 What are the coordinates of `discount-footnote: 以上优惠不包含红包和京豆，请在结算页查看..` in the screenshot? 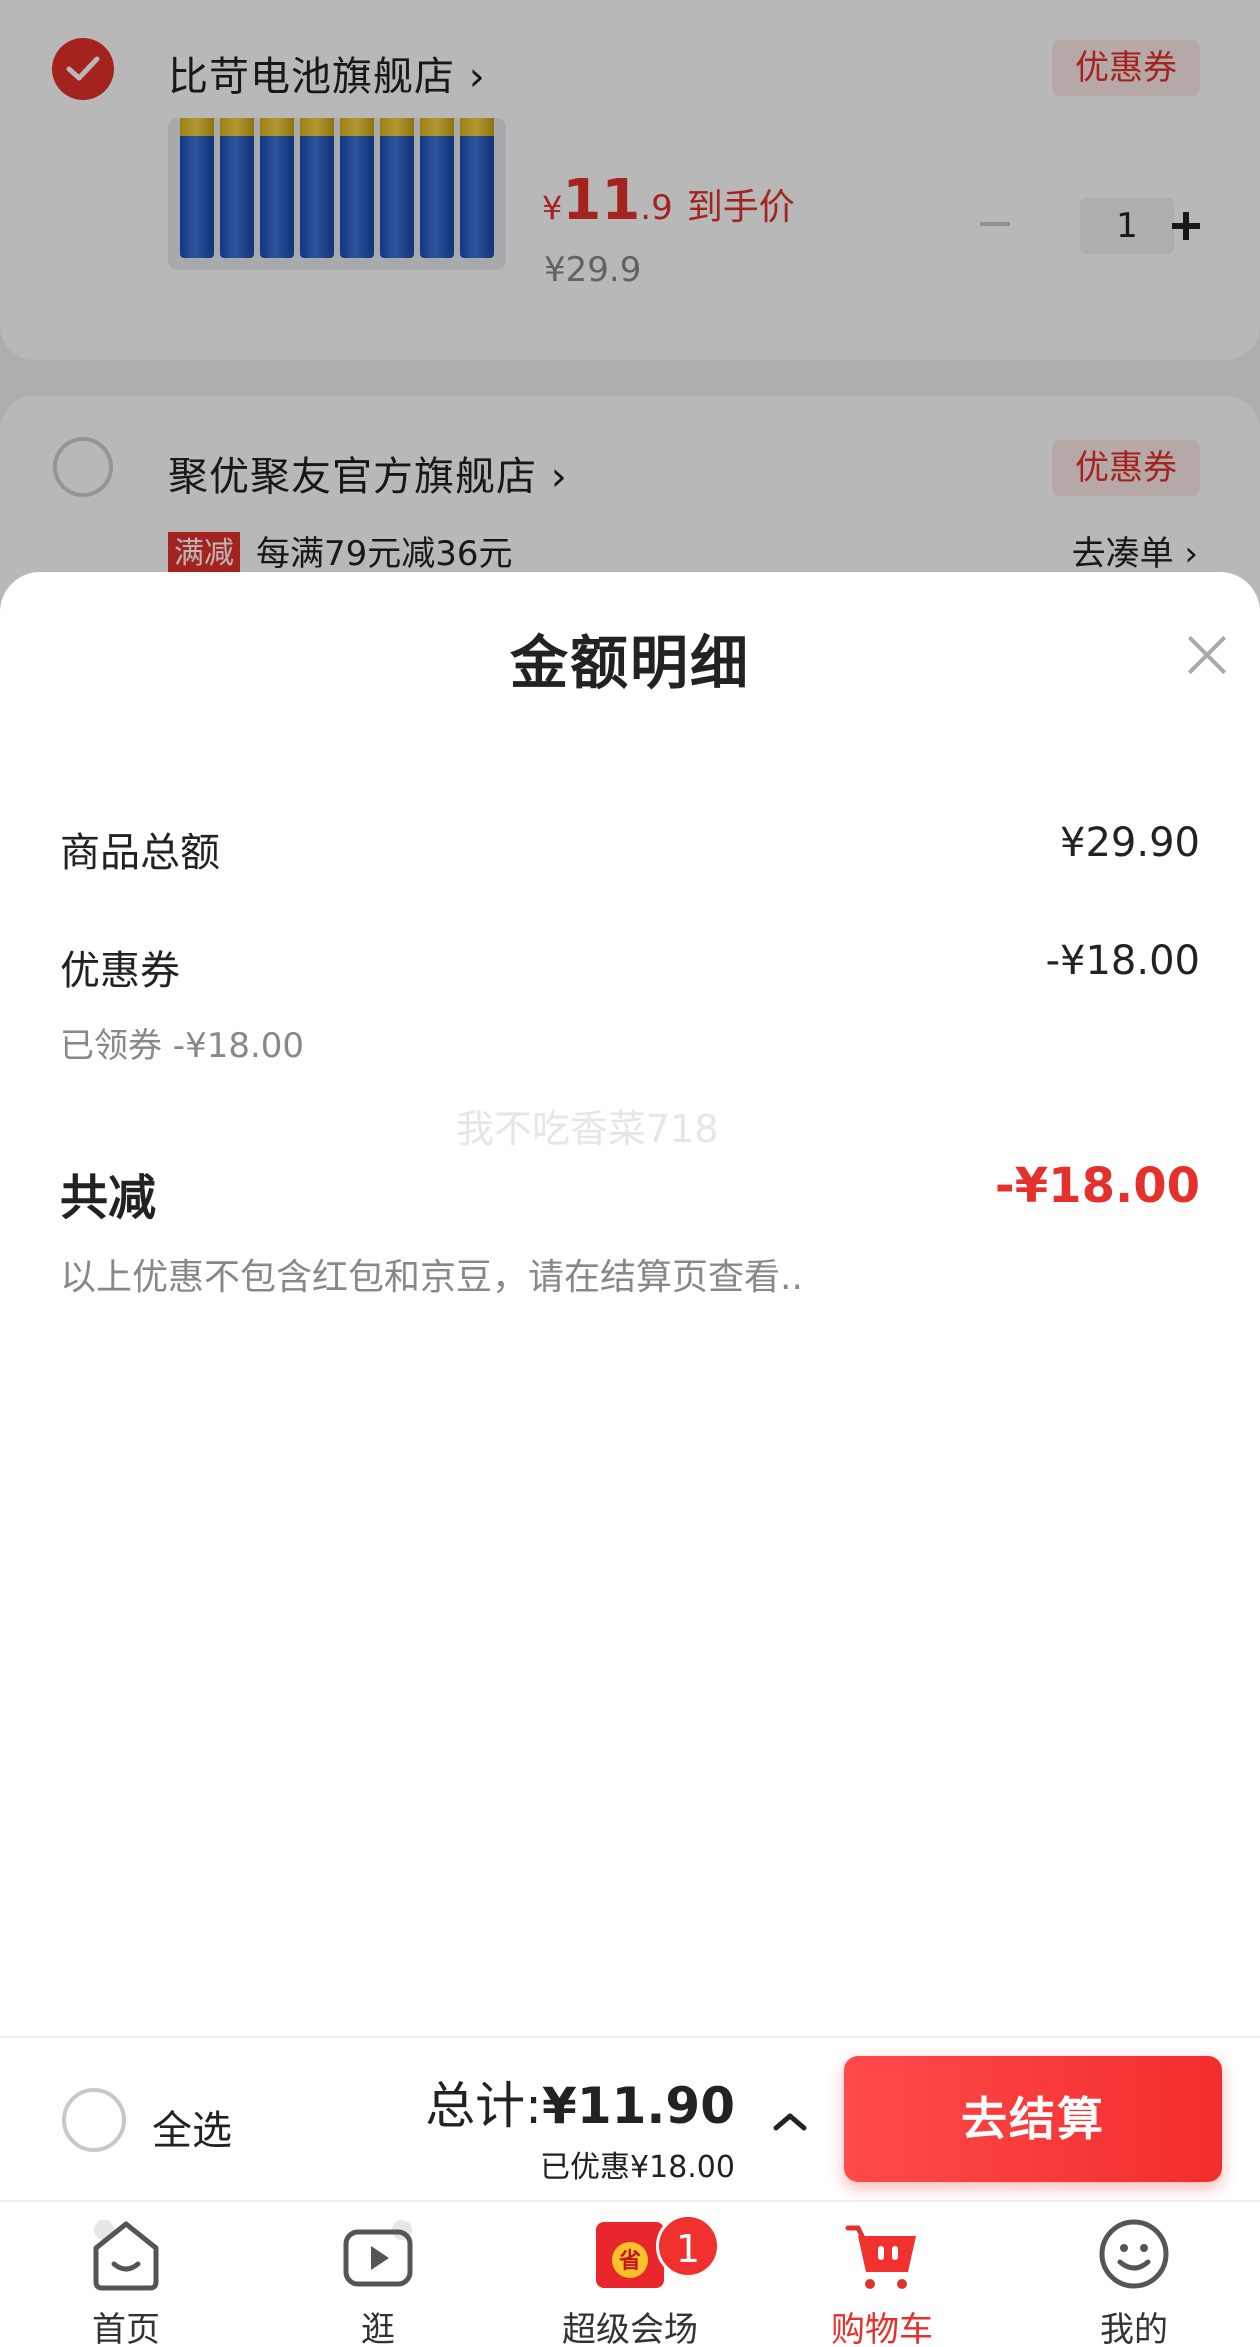 It's located at (431, 1277).